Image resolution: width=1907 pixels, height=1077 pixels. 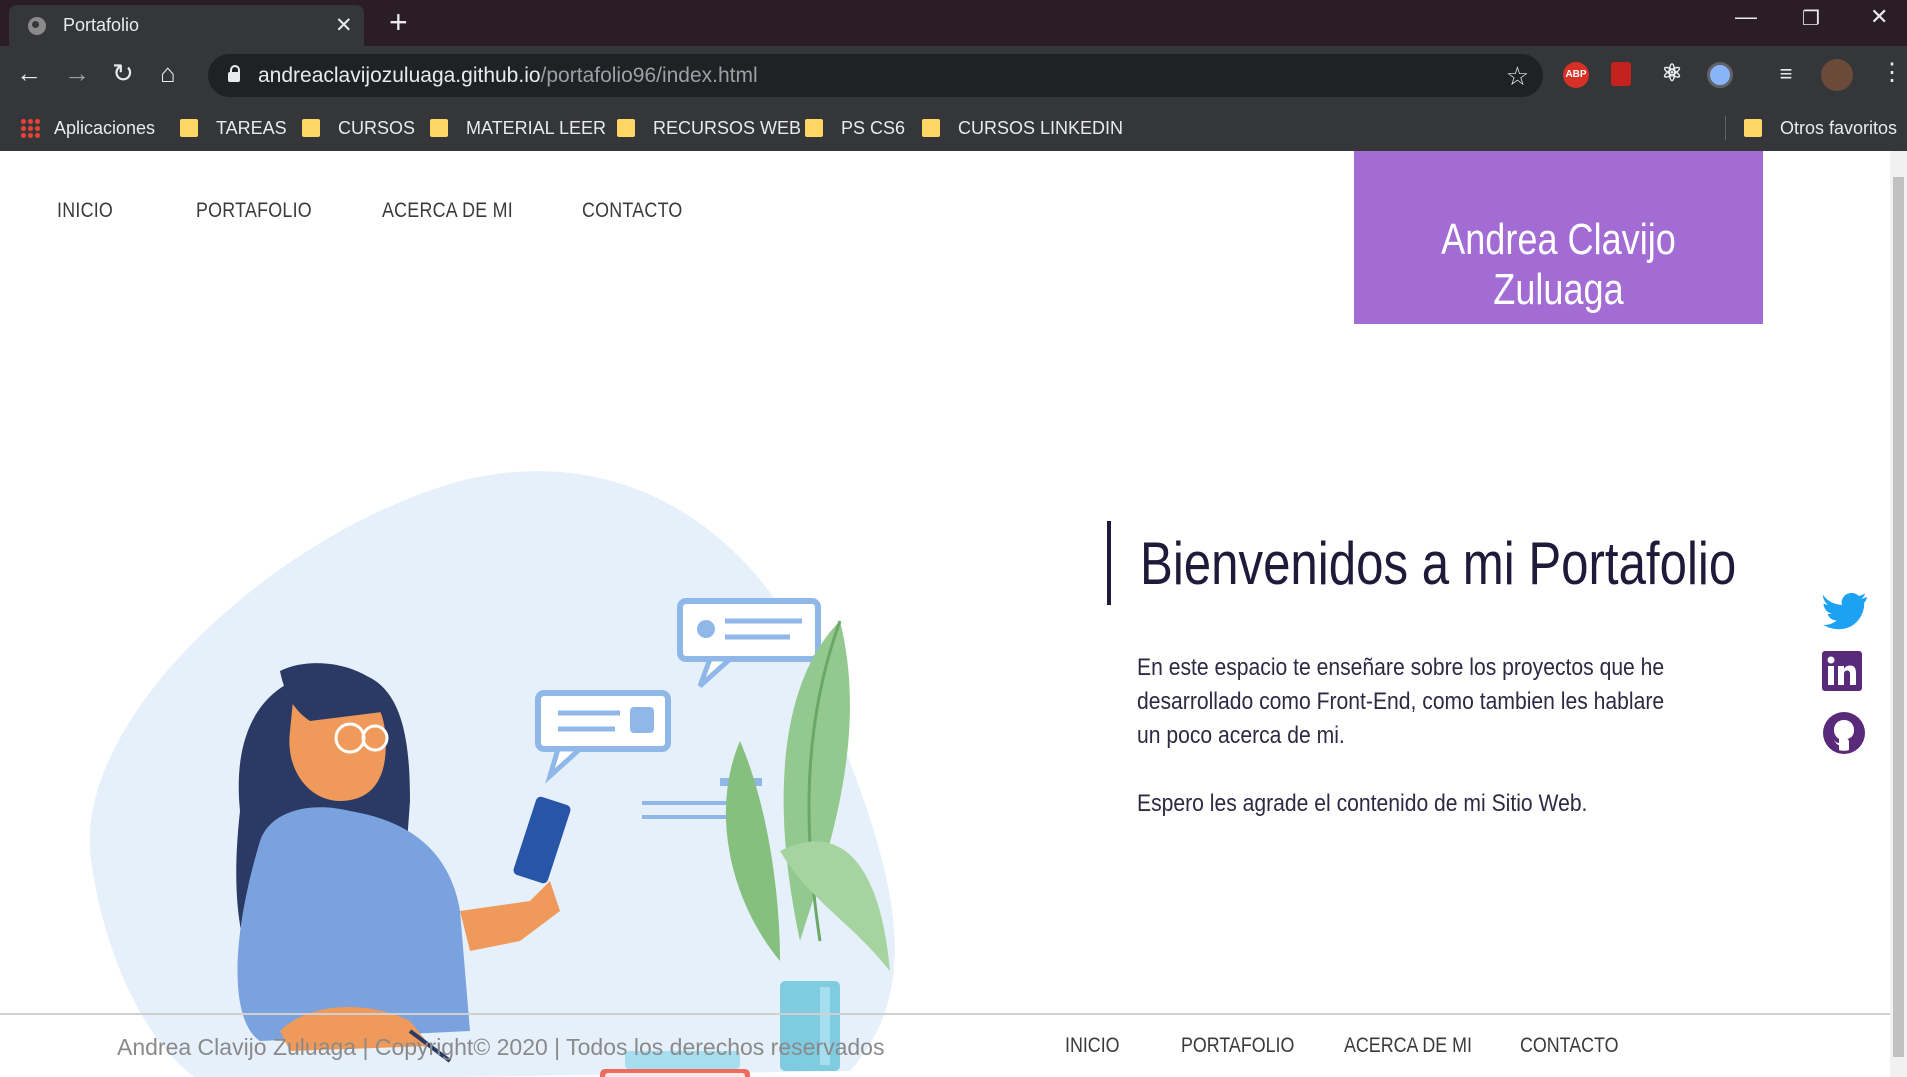 What do you see at coordinates (1842, 671) in the screenshot?
I see `linkedin-icon` at bounding box center [1842, 671].